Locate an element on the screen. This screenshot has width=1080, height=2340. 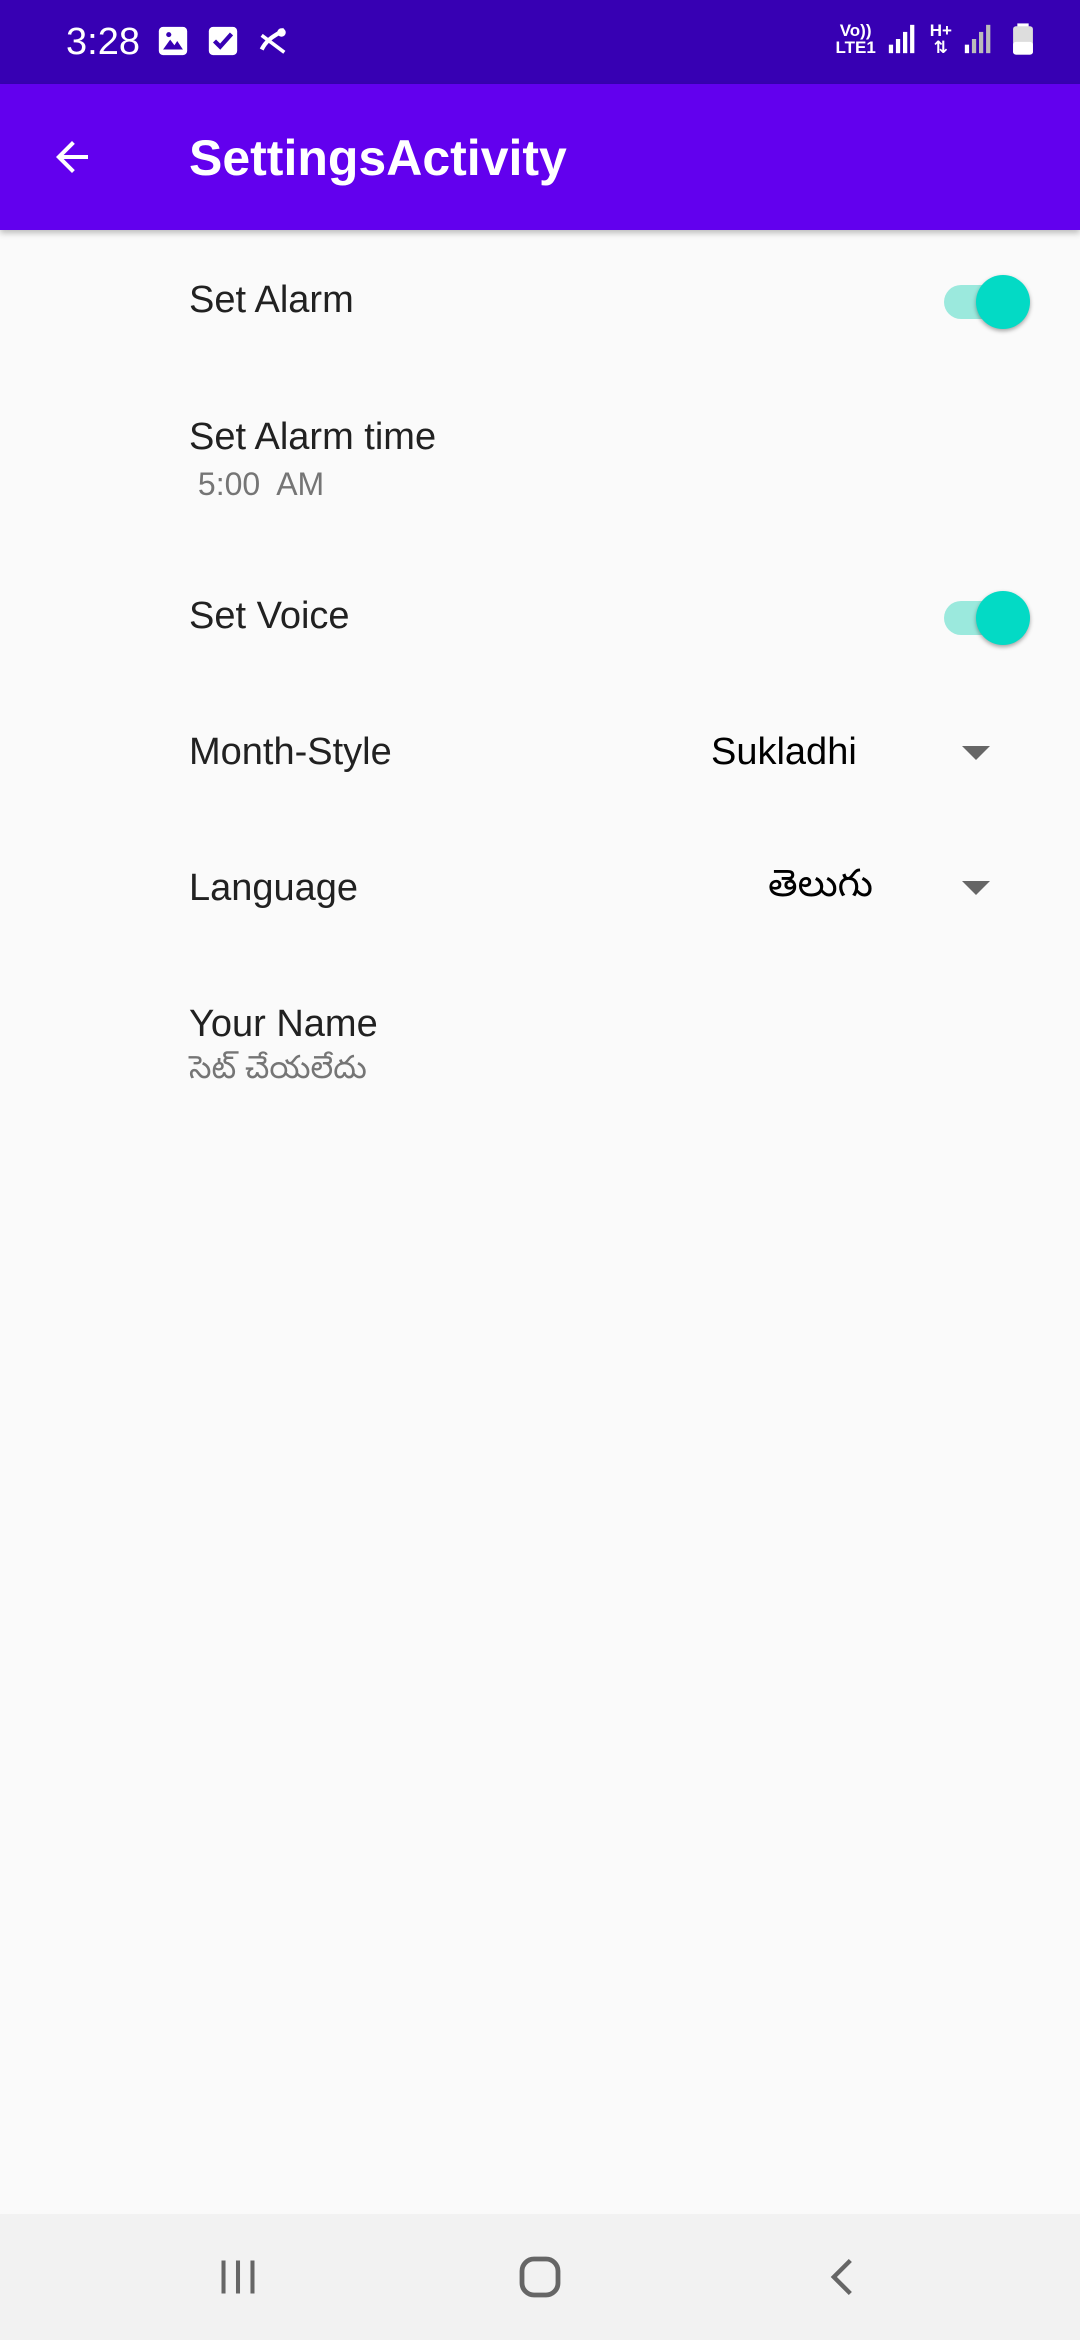
arrow-back-icon is located at coordinates (72, 157).